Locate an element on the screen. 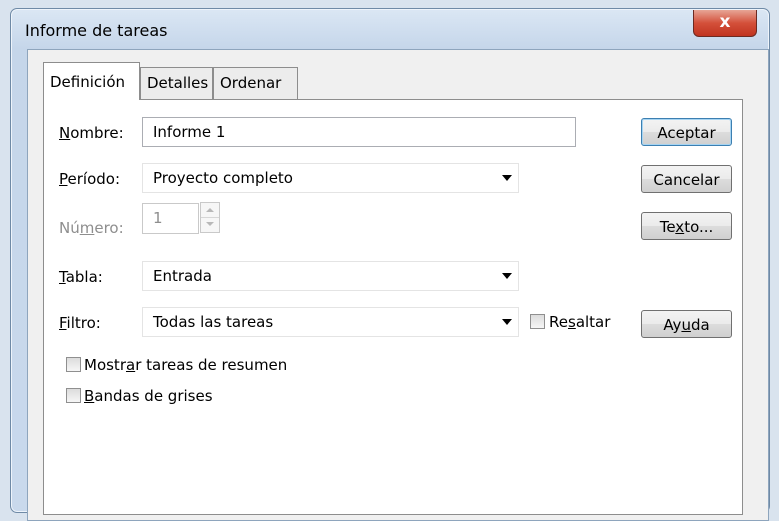 The image size is (779, 521). tab-detalles: Detalles is located at coordinates (176, 83).